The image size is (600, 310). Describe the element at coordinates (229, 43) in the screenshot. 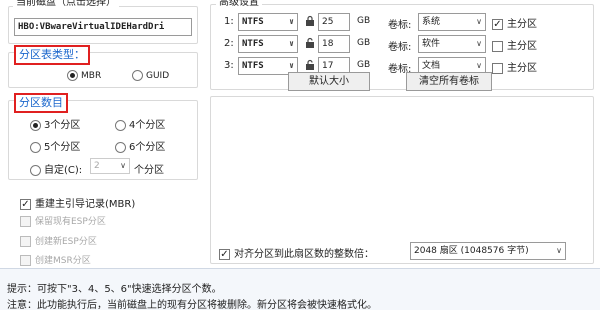

I see `row-2-index: 2:` at that location.